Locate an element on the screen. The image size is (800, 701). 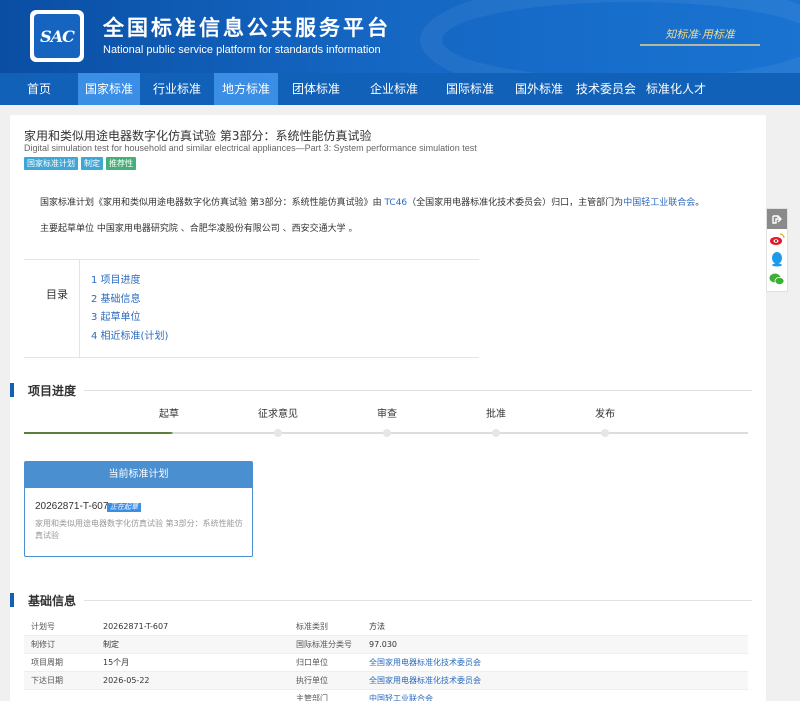
intro-middle: （全国家用电器标准化技术委员会）归口，主管部门为 is located at coordinates (515, 203).